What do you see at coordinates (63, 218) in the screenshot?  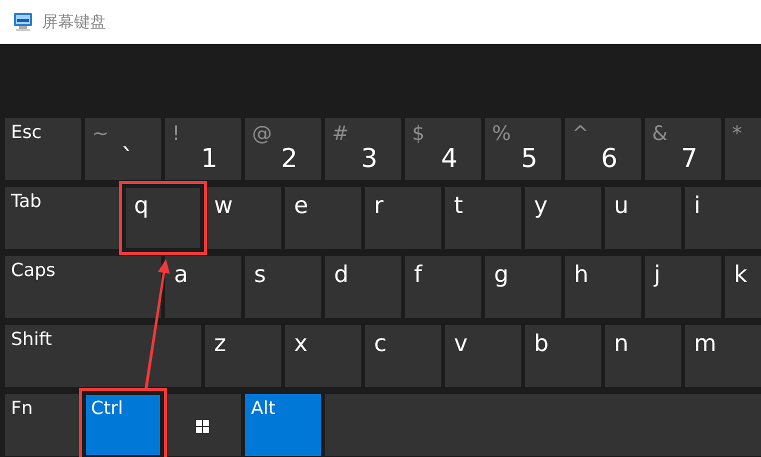 I see `key: Tab` at bounding box center [63, 218].